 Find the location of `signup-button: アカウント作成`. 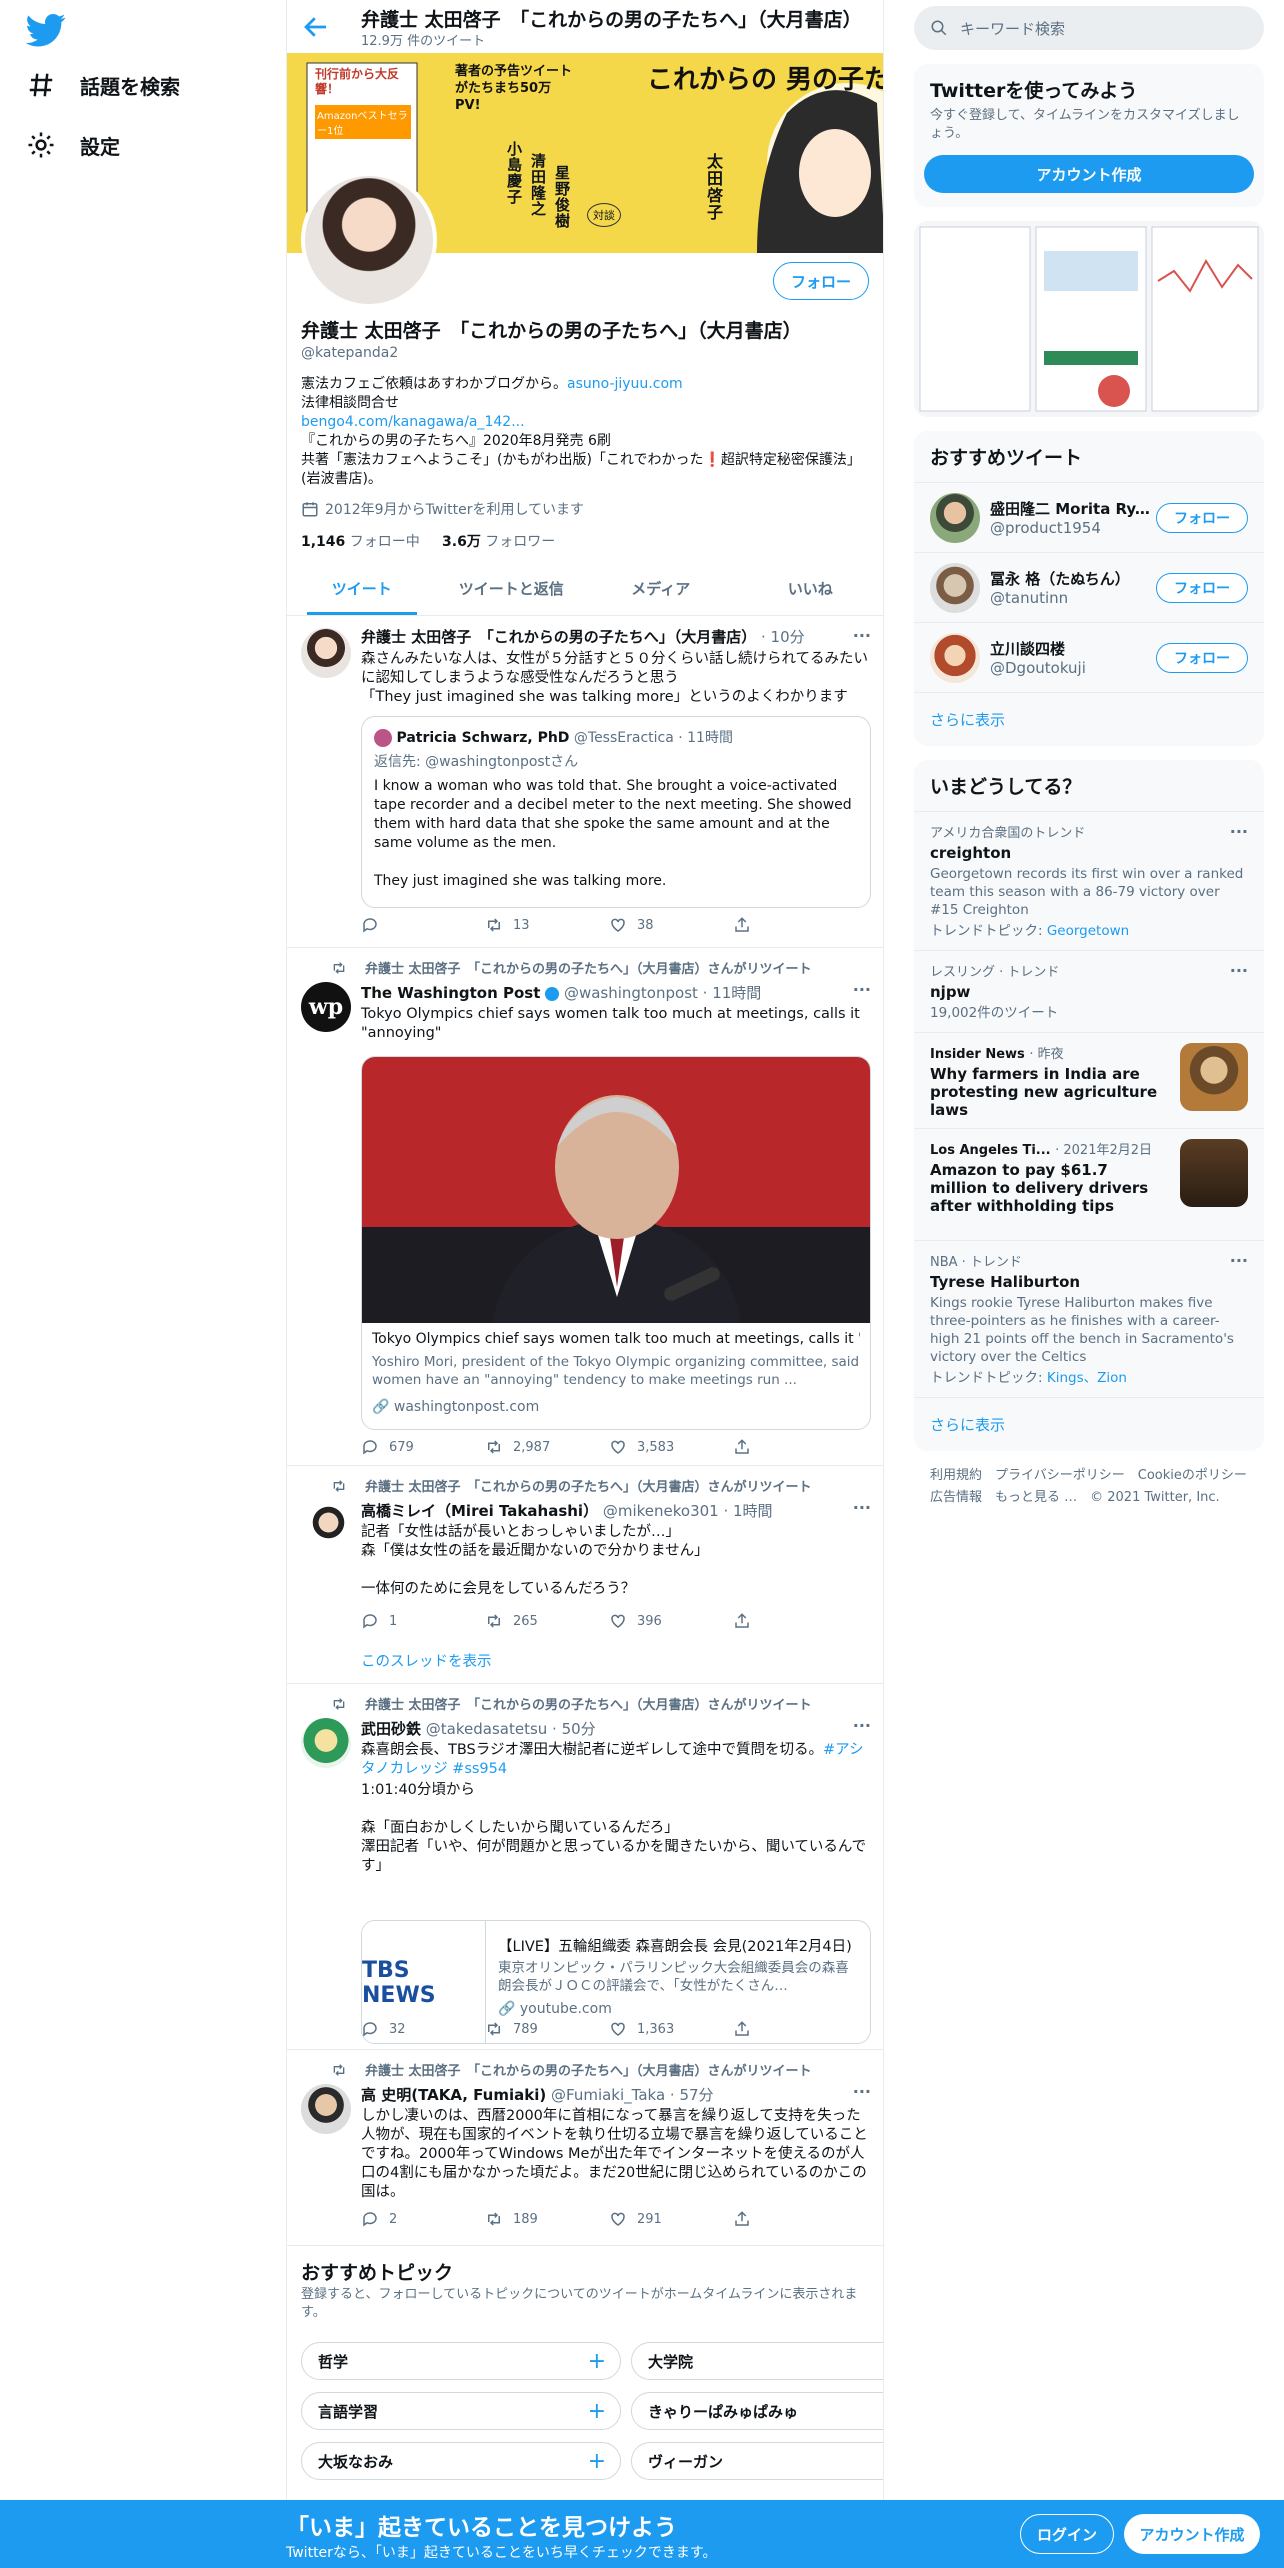

signup-button: アカウント作成 is located at coordinates (1192, 2534).